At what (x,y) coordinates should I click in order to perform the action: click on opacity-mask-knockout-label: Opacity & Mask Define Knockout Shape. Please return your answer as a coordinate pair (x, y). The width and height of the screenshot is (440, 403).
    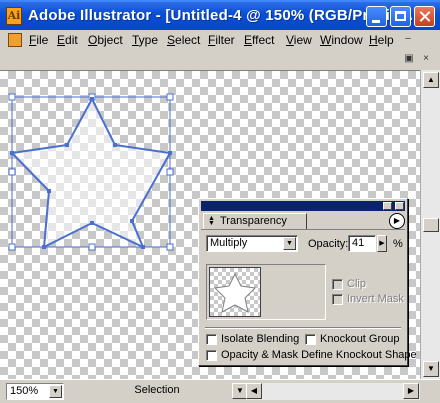
    Looking at the image, I should click on (319, 355).